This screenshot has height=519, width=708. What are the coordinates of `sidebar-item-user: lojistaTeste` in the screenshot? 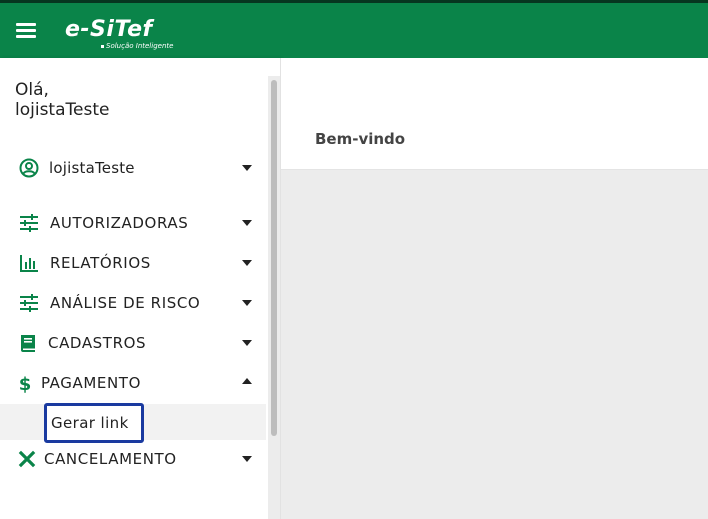 It's located at (133, 168).